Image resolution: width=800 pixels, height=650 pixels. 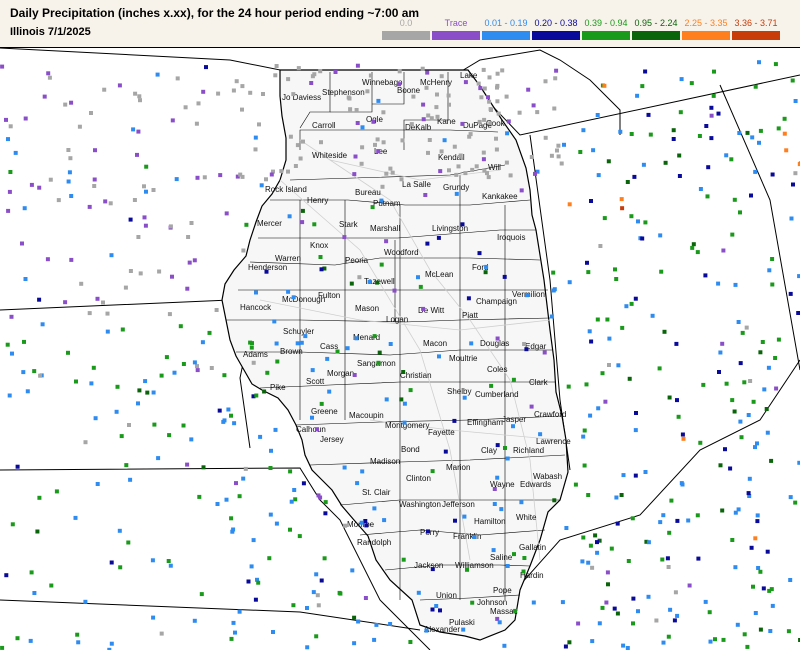 I want to click on county-label: Putnam, so click(x=387, y=203).